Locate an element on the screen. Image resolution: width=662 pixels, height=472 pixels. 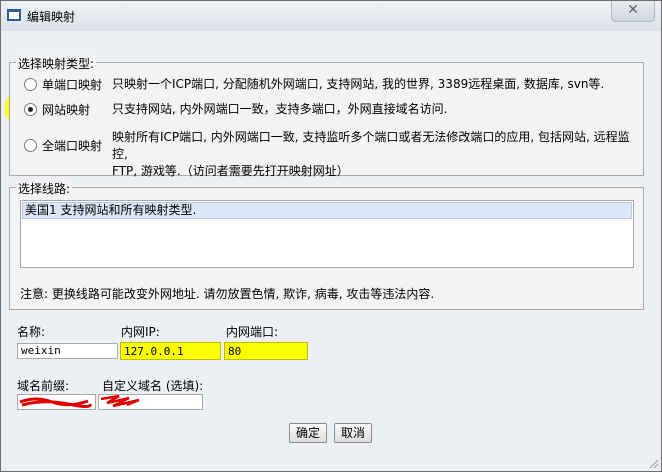
option-desc: 只支持网站, 内外网端口一致，支持多端口，外网直接域名访问. is located at coordinates (280, 109).